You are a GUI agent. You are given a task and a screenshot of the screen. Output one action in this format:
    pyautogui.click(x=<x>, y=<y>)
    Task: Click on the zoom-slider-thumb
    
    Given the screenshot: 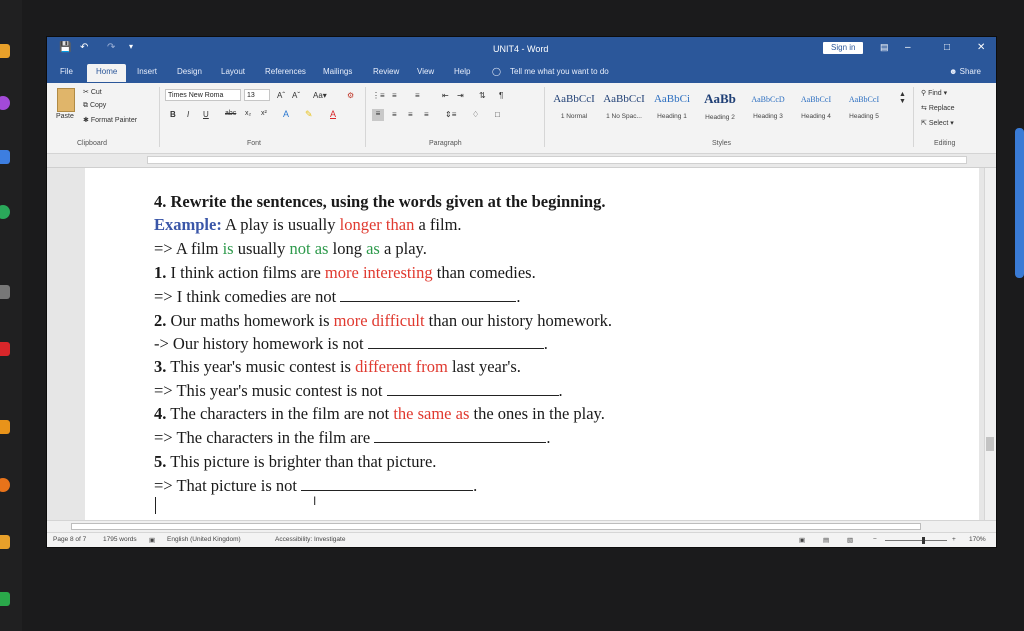 What is the action you would take?
    pyautogui.click(x=923, y=540)
    